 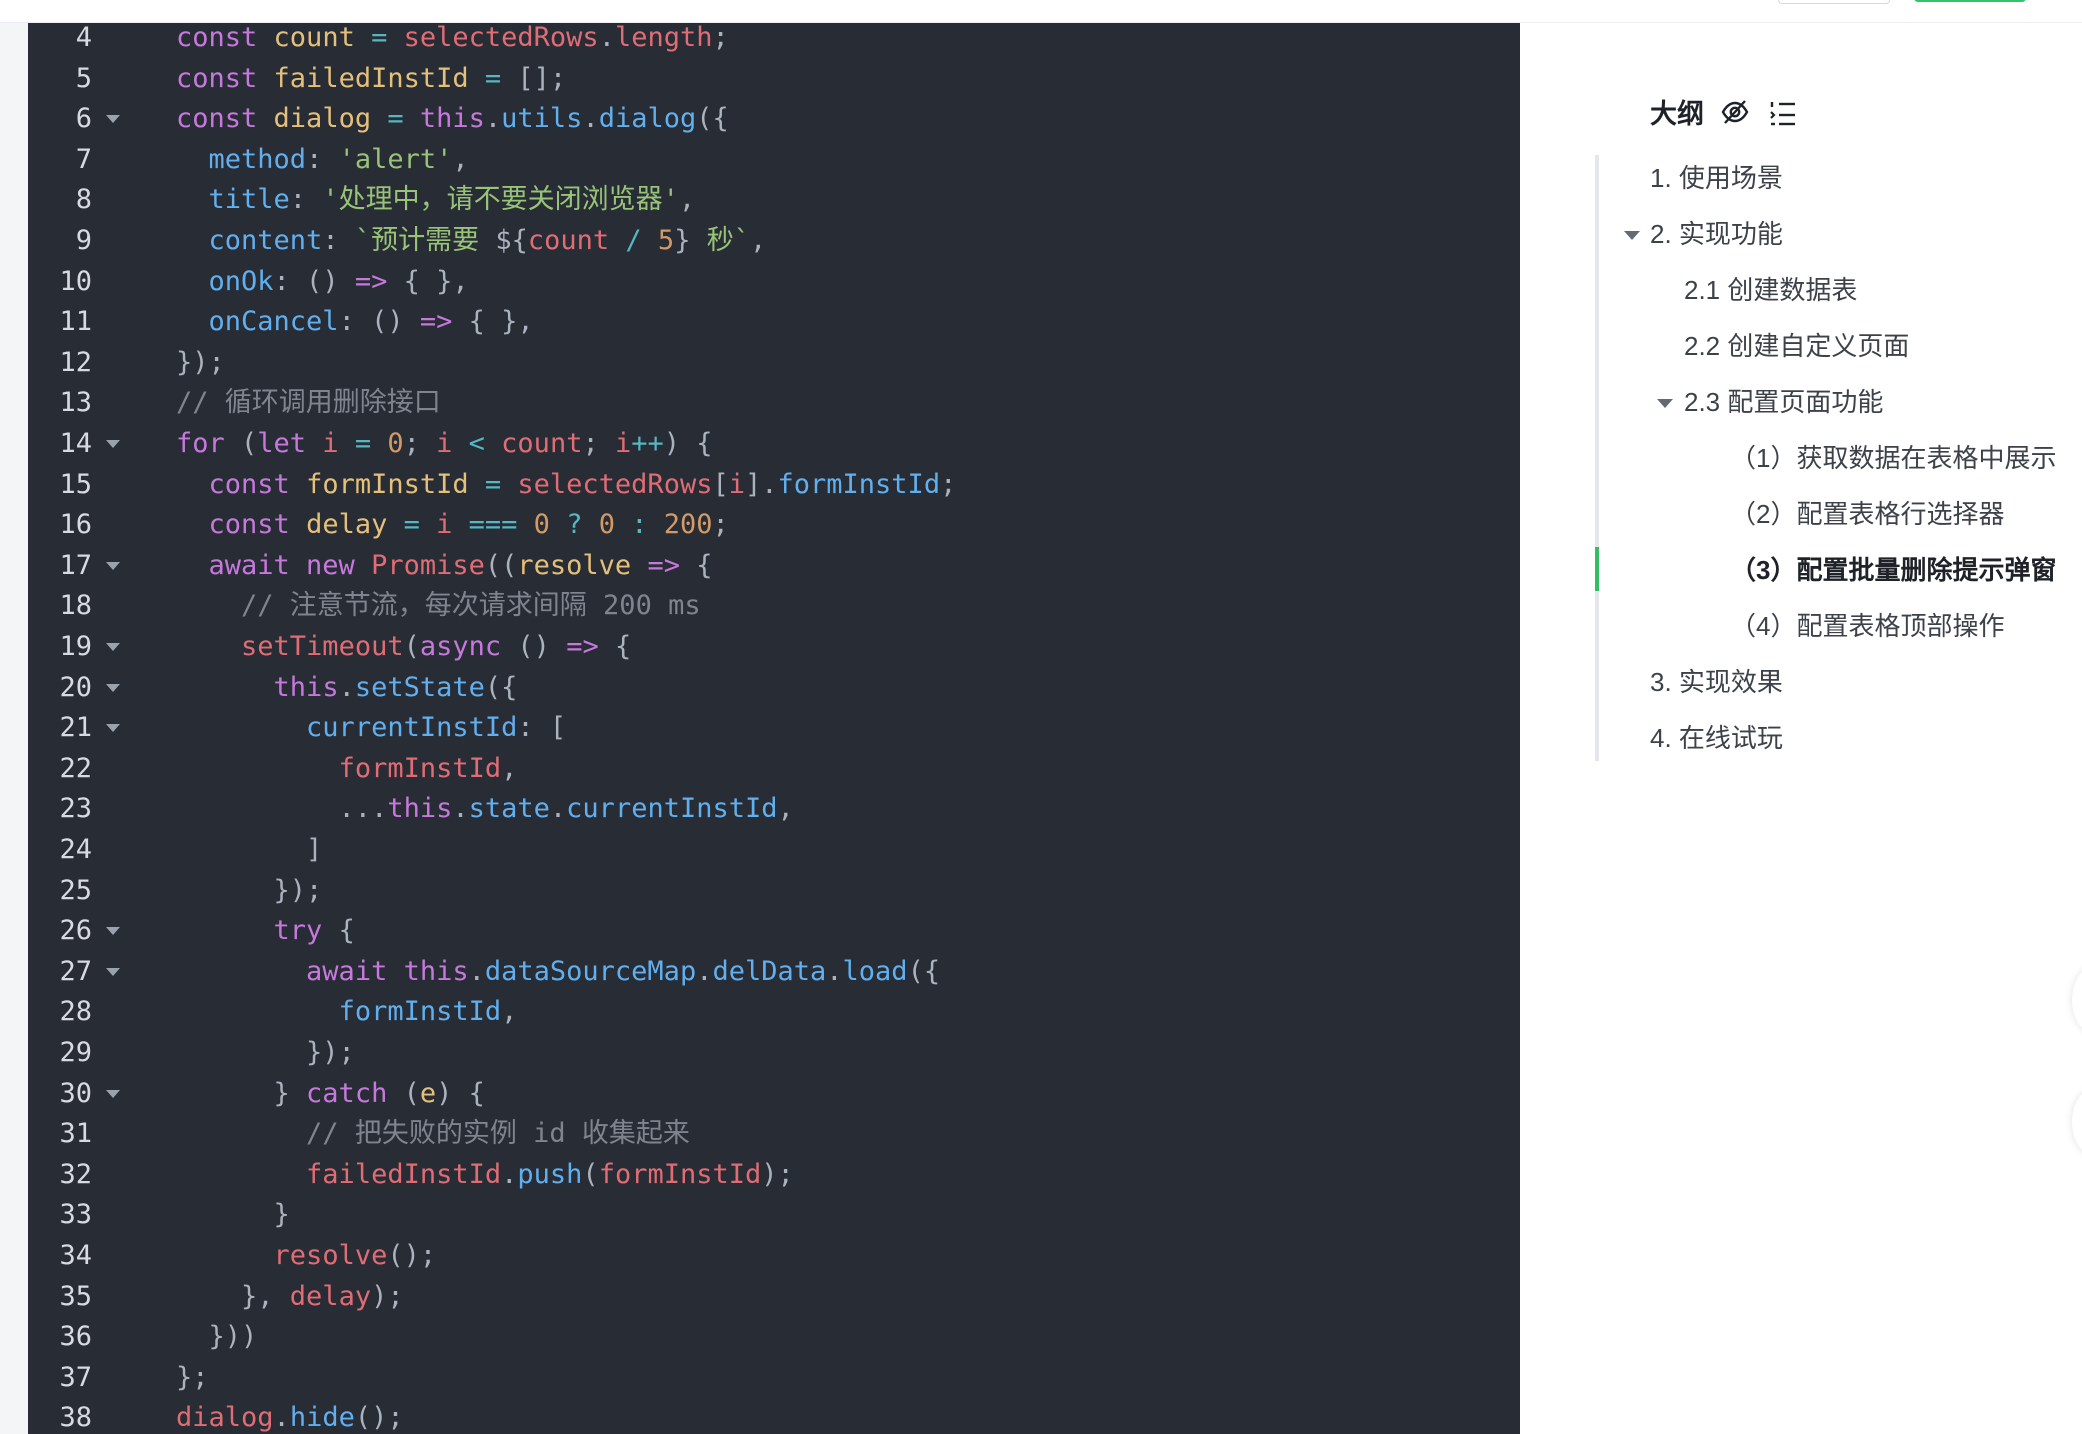 What do you see at coordinates (290, 565) in the screenshot?
I see `code-token: await new` at bounding box center [290, 565].